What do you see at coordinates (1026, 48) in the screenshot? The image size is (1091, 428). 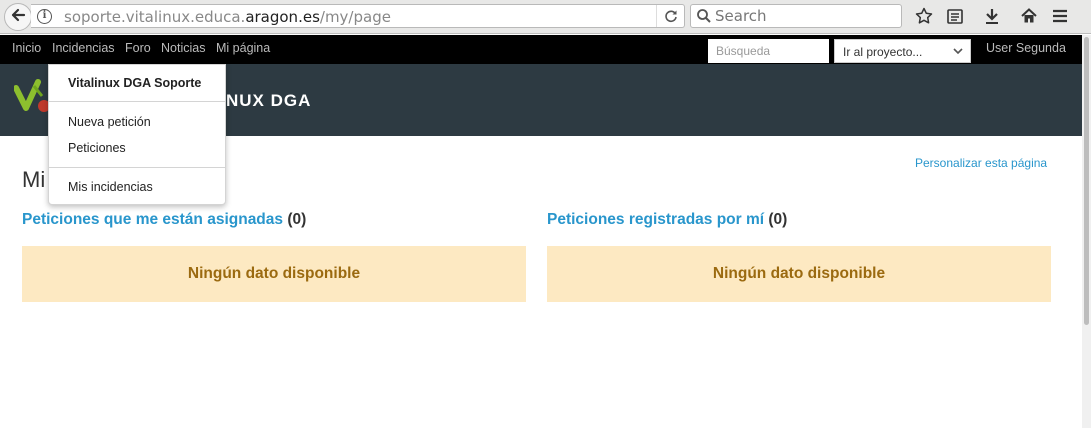 I see `user-account-link: User Segunda` at bounding box center [1026, 48].